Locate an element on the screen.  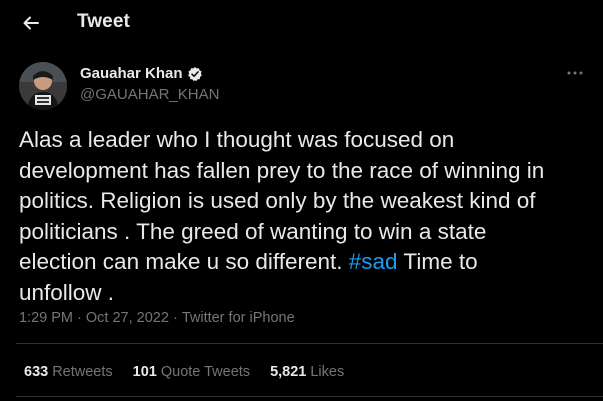
retweets-stat: 633 Retweets is located at coordinates (68, 372).